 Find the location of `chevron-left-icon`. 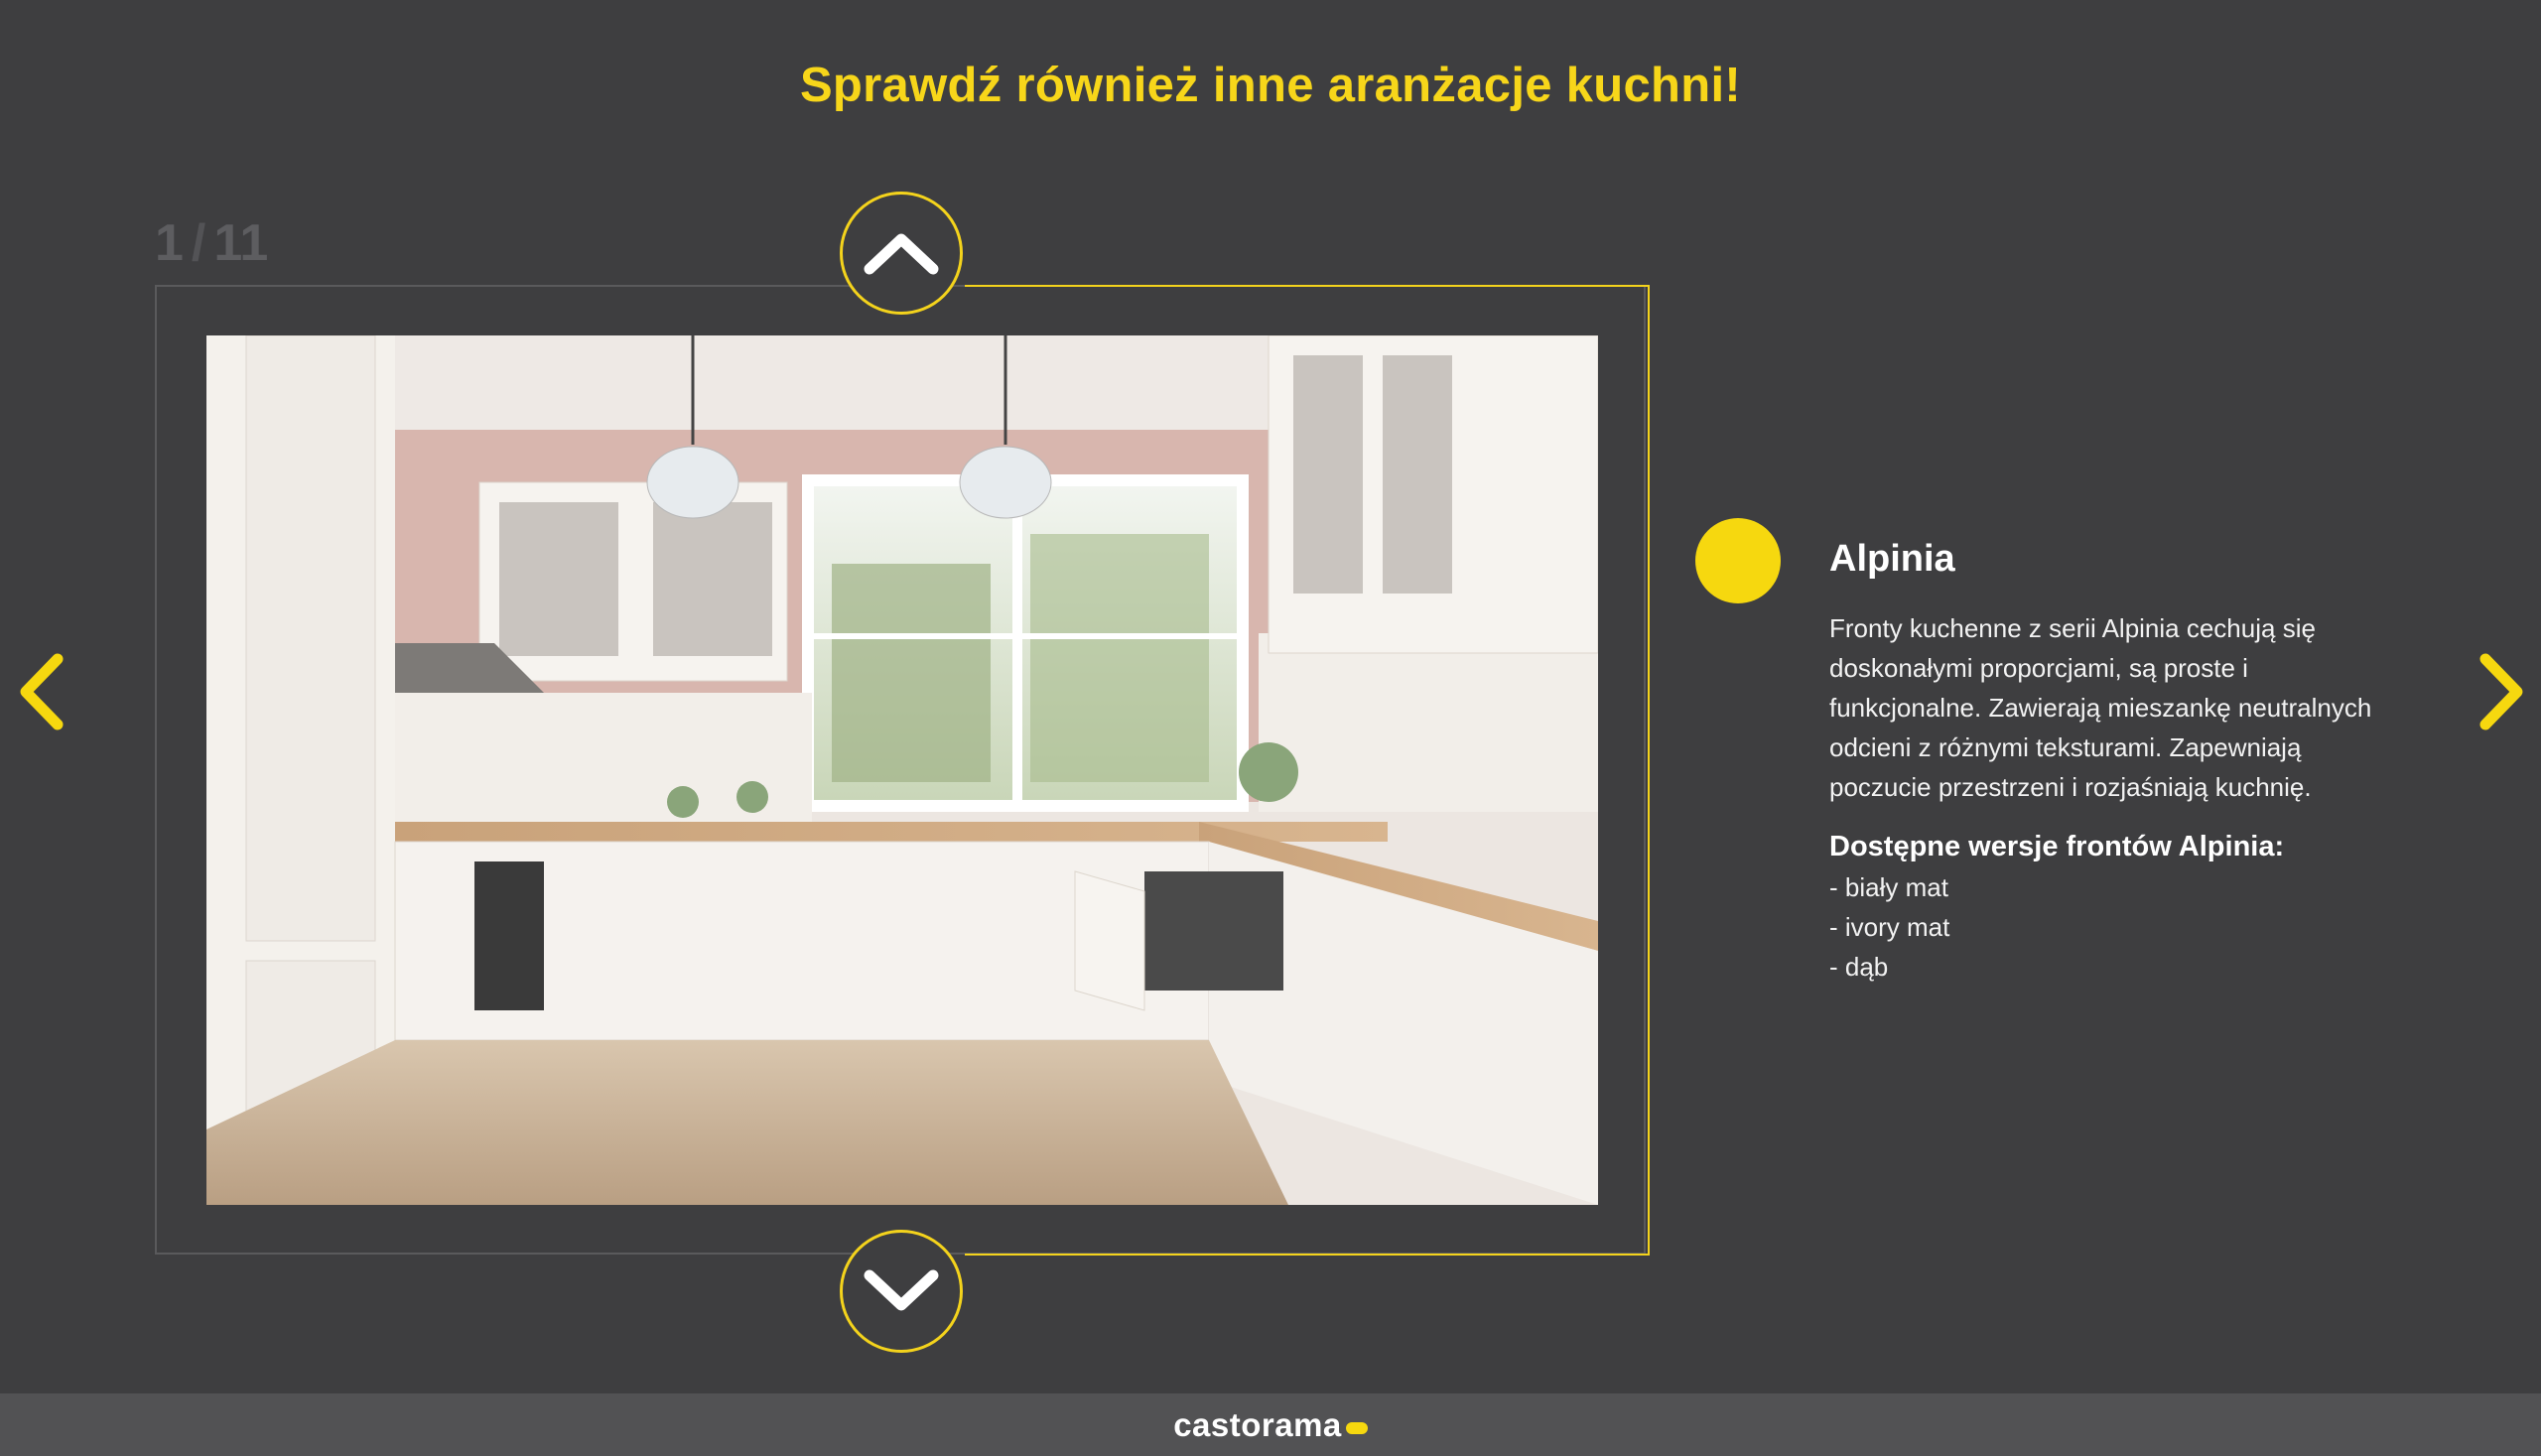

chevron-left-icon is located at coordinates (42, 691).